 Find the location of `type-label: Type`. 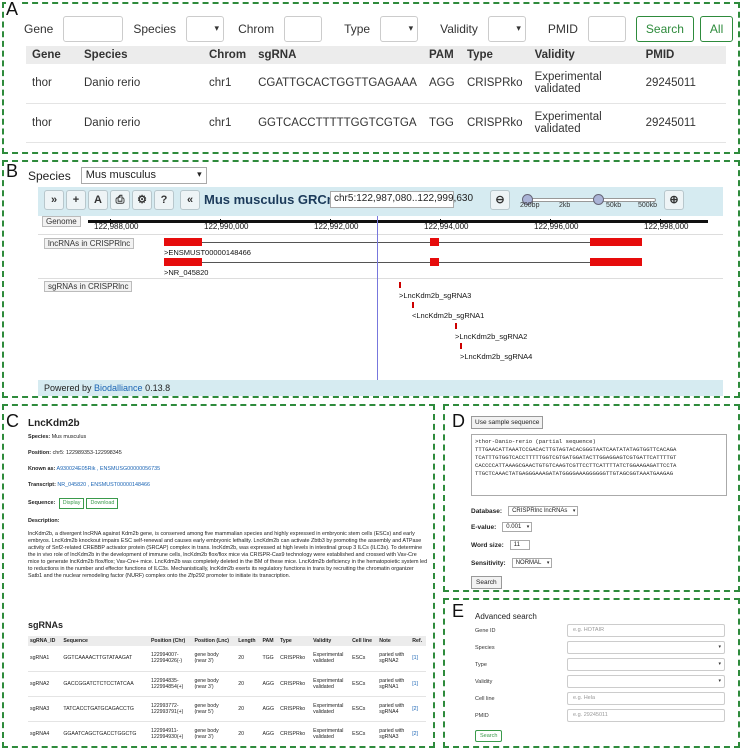

type-label: Type is located at coordinates (481, 664).